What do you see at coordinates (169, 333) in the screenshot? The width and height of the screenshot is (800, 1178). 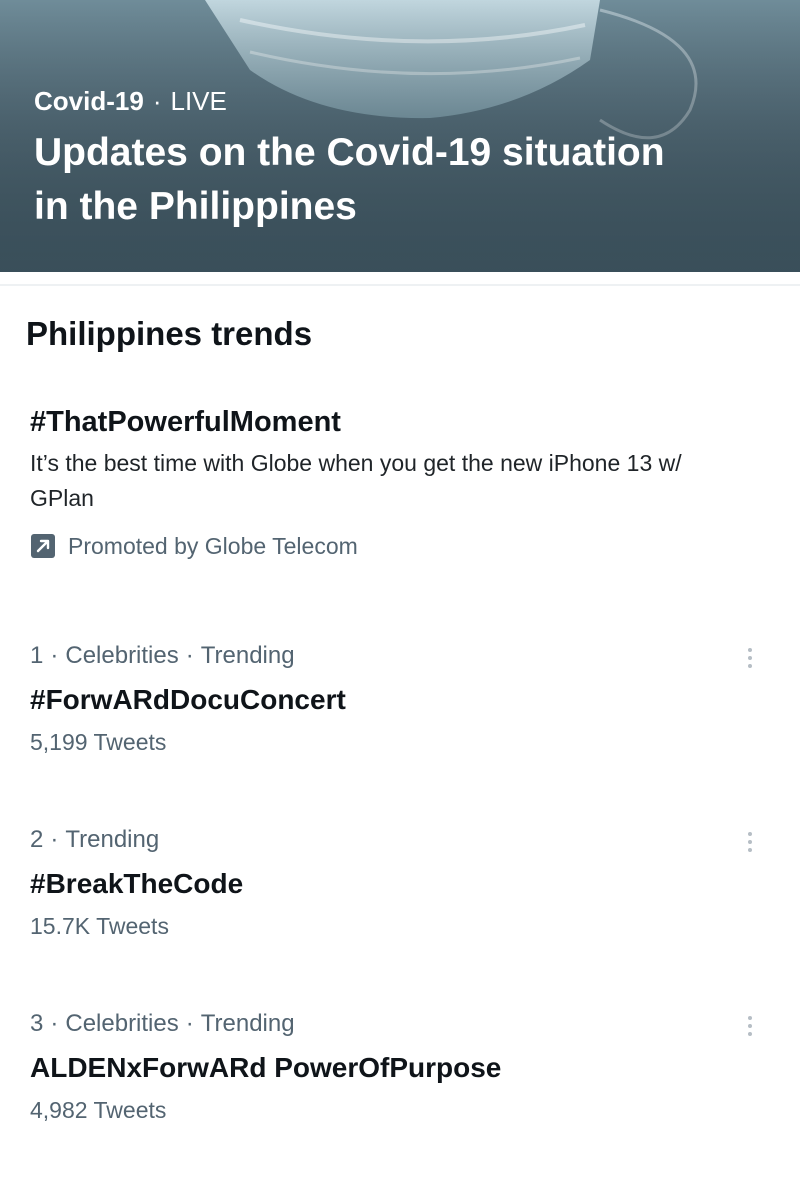 I see `section-title: Philippines trends` at bounding box center [169, 333].